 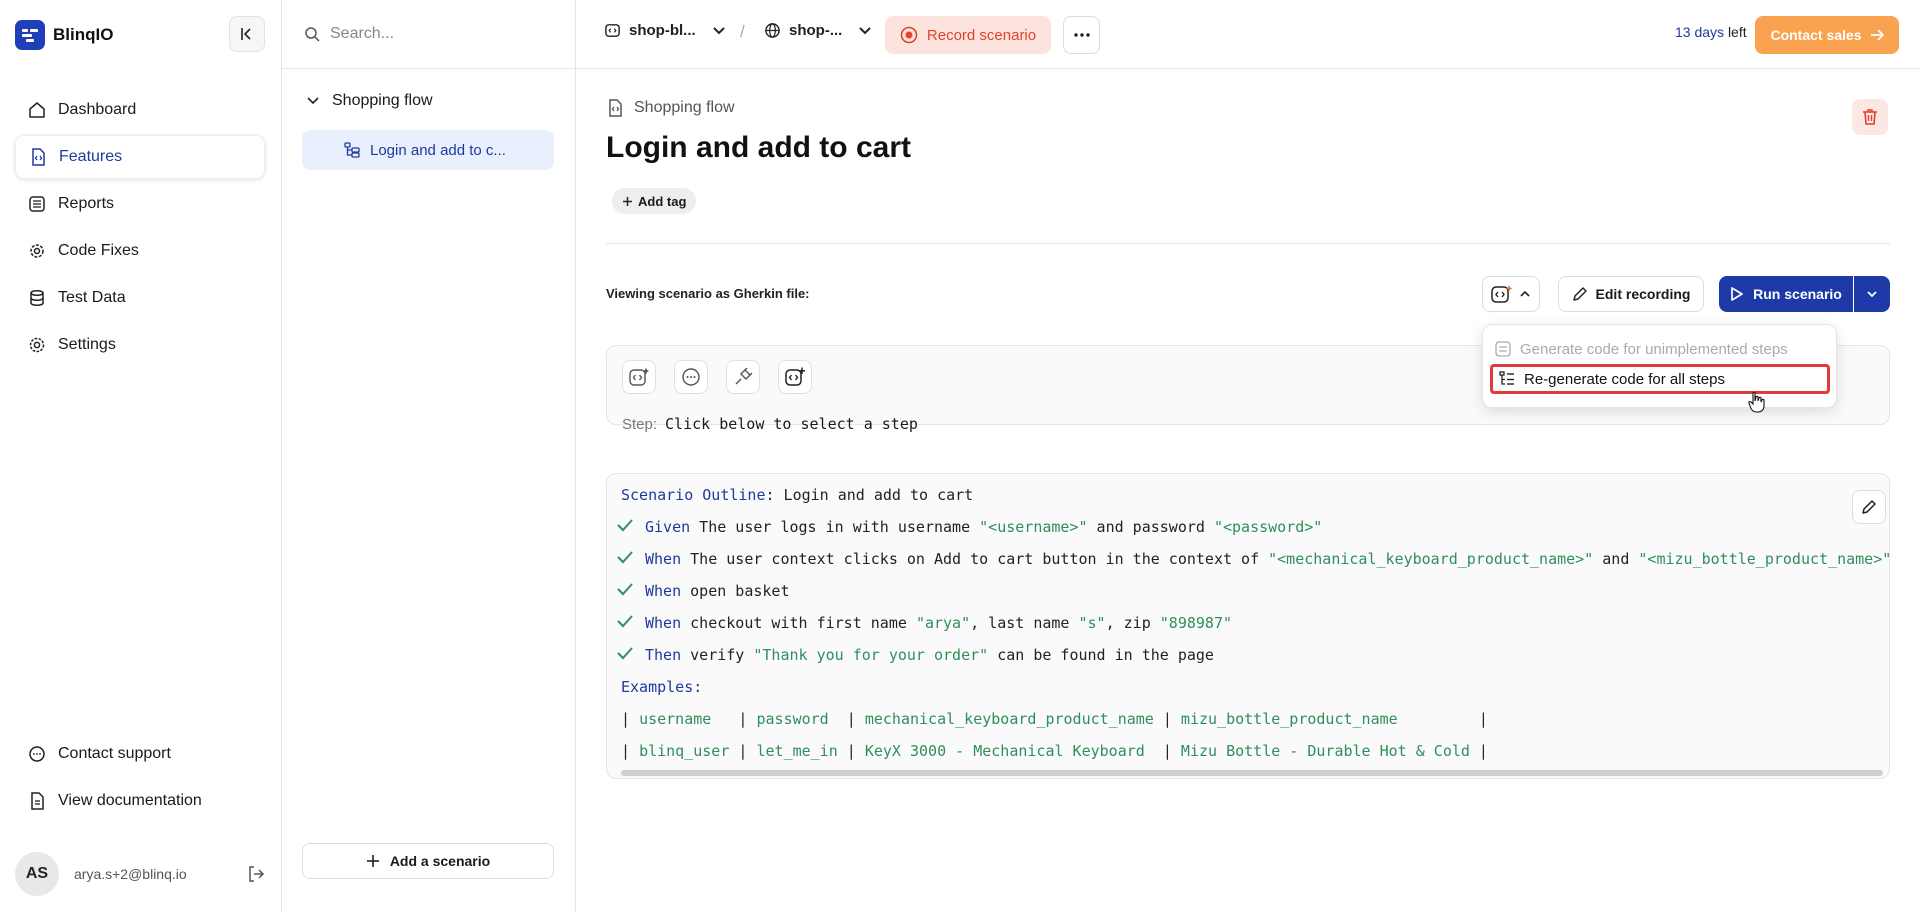 What do you see at coordinates (684, 107) in the screenshot?
I see `feature-name: Shopping flow` at bounding box center [684, 107].